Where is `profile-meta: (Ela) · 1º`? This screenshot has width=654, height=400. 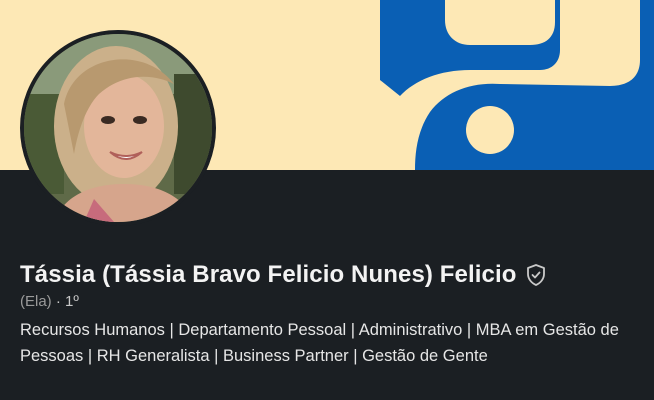 profile-meta: (Ela) · 1º is located at coordinates (49, 301).